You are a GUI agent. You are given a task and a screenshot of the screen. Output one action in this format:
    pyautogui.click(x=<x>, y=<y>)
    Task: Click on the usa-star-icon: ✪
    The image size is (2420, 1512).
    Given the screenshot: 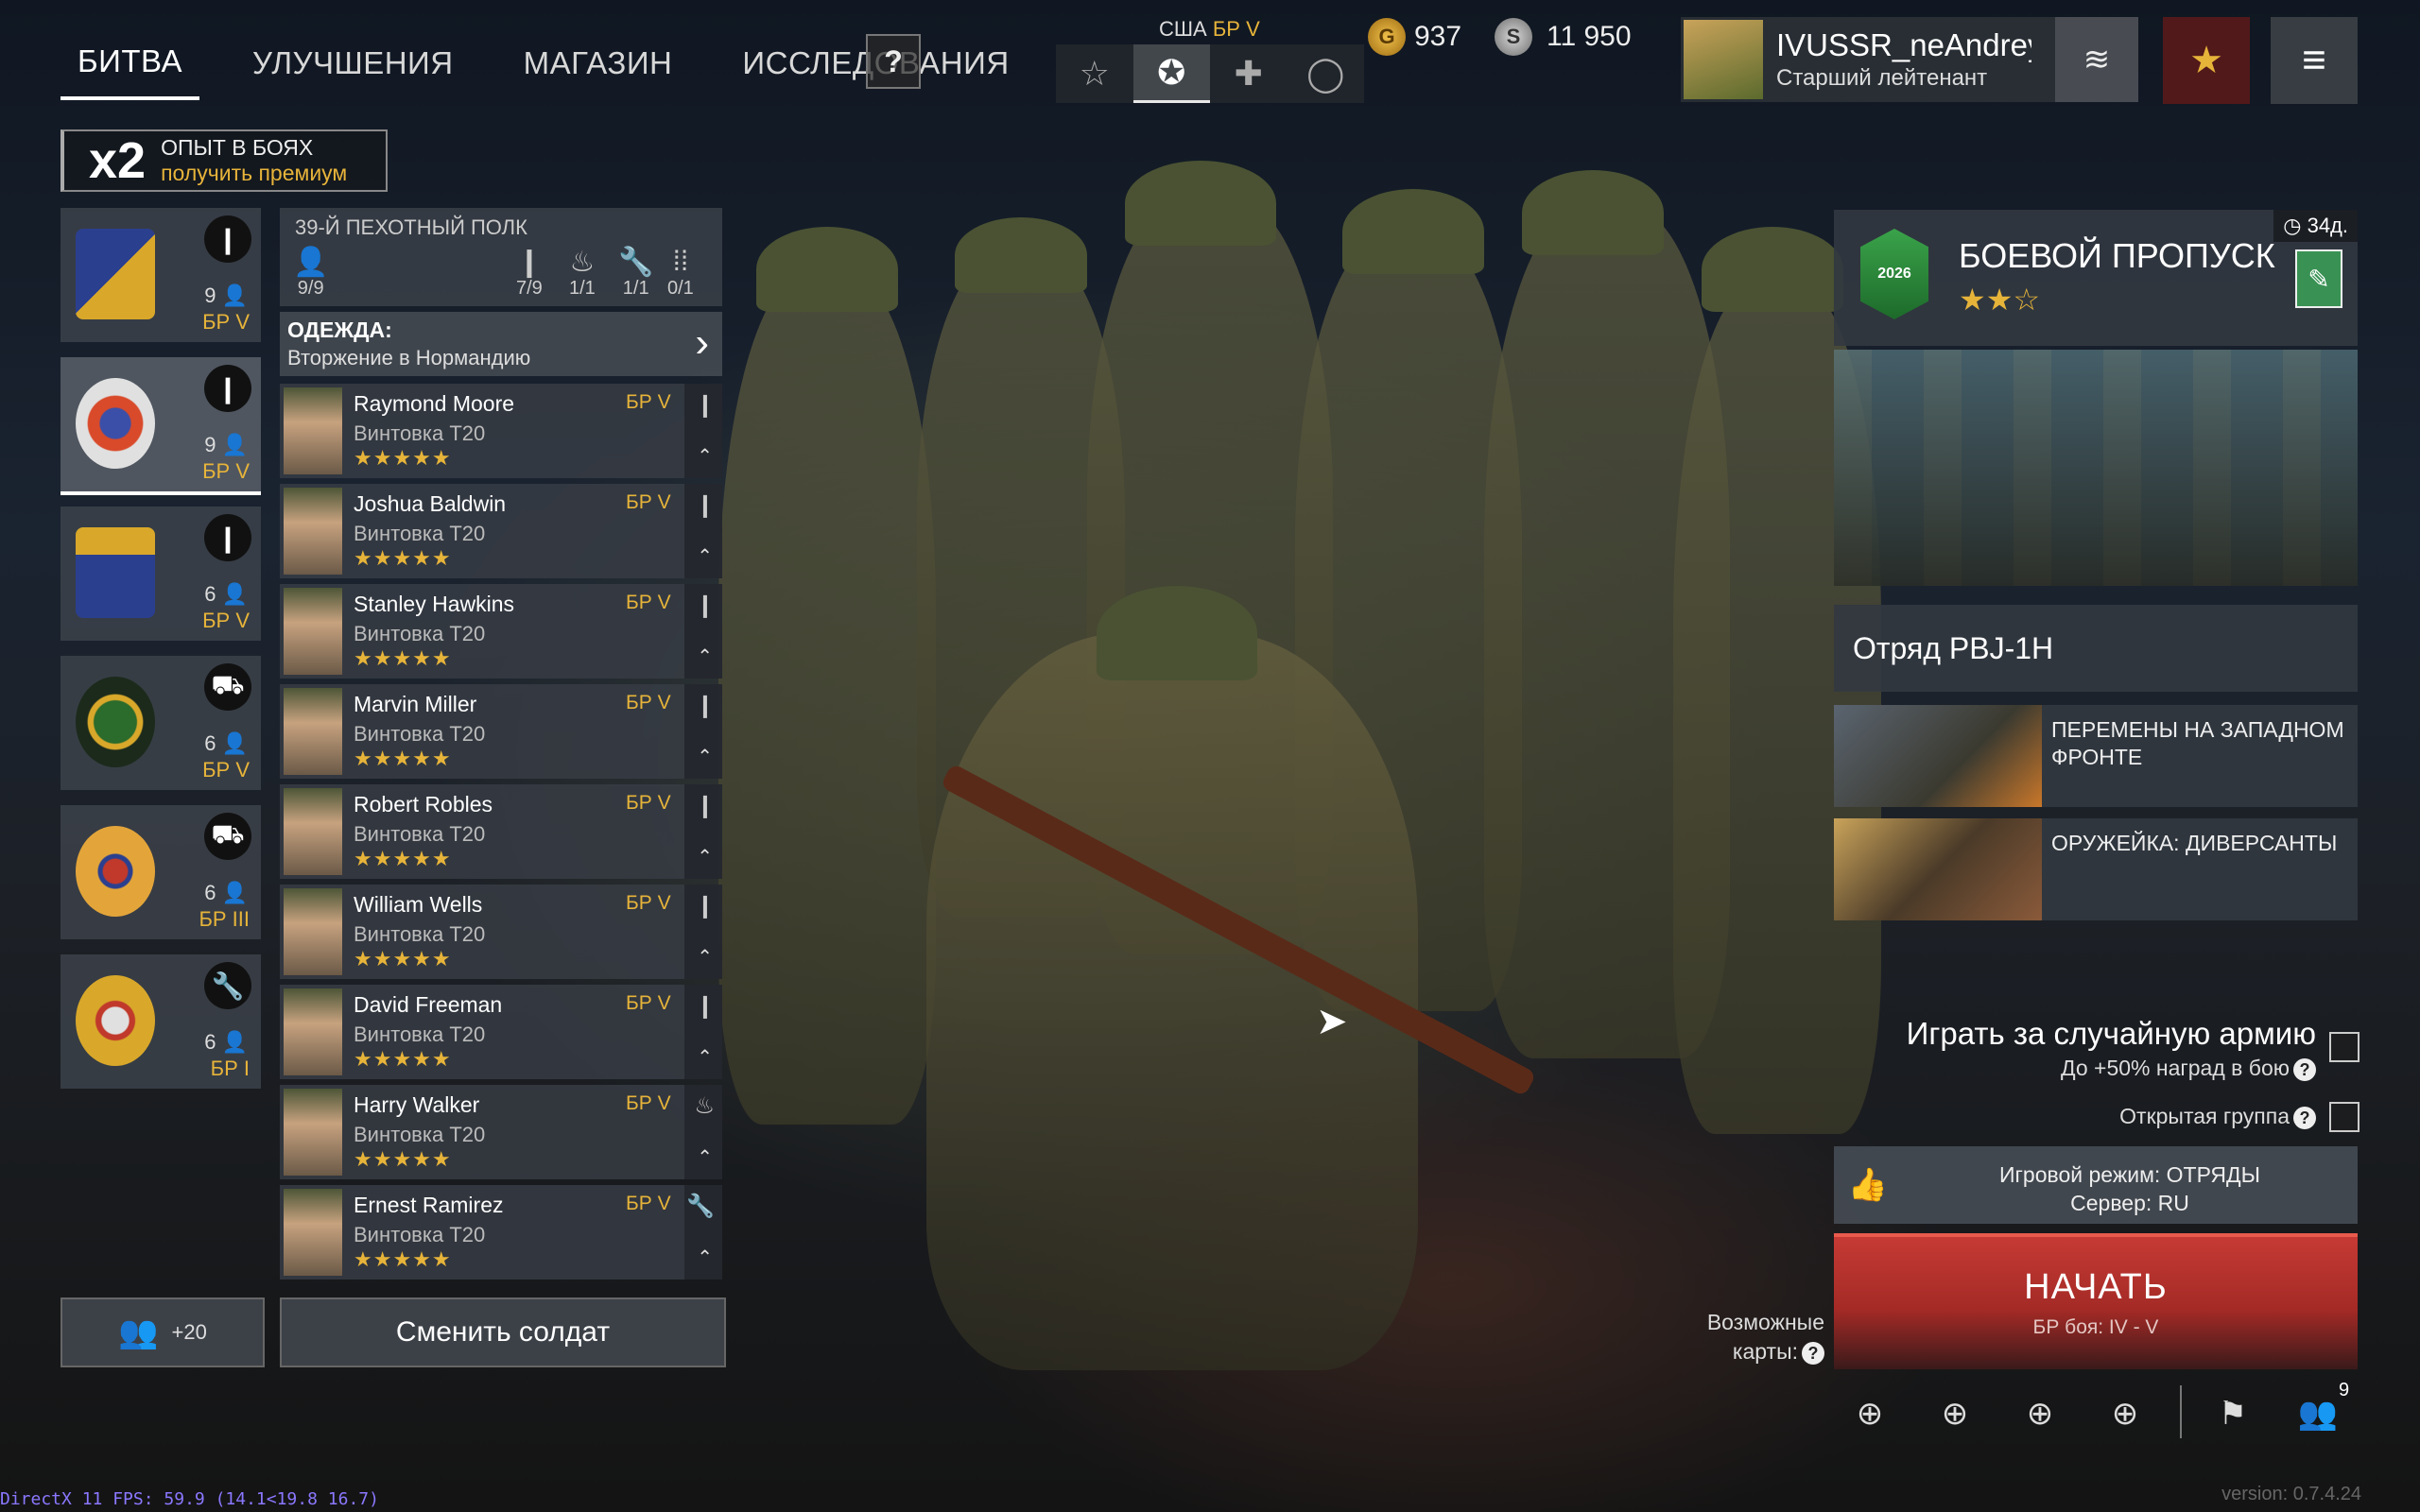 What is the action you would take?
    pyautogui.click(x=1171, y=73)
    